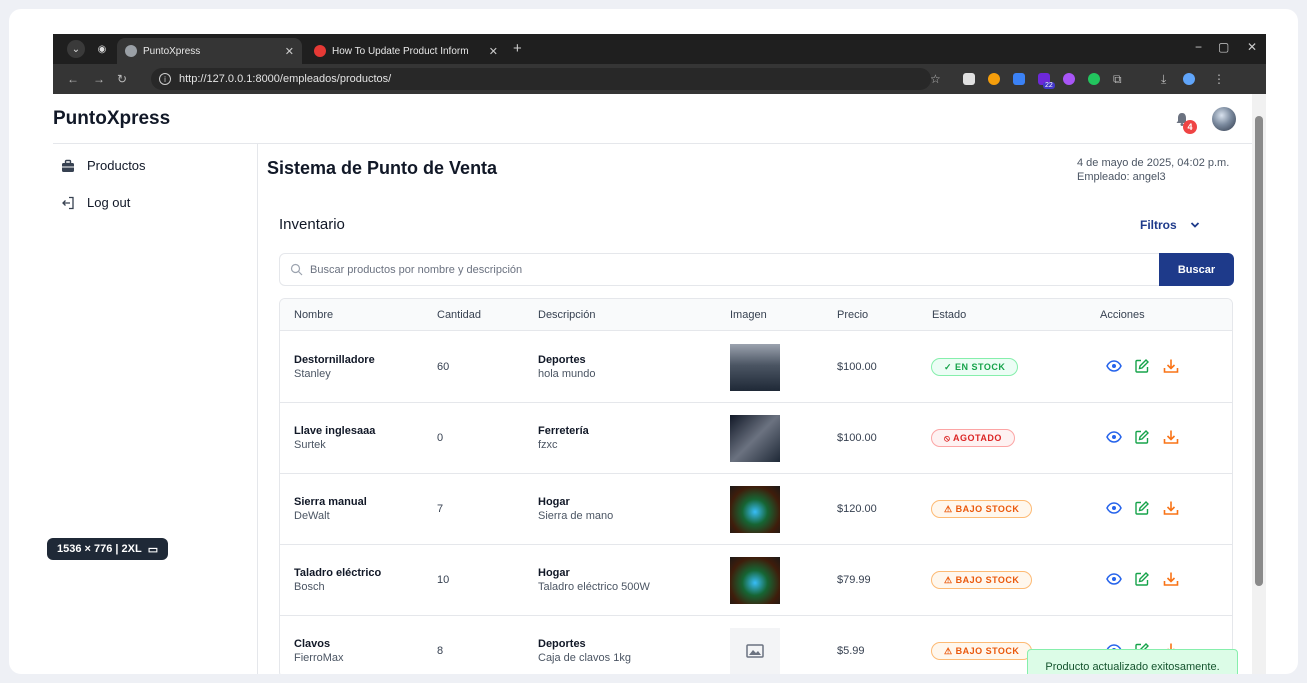 This screenshot has width=1307, height=683. What do you see at coordinates (567, 315) in the screenshot?
I see `column-header: Descripción` at bounding box center [567, 315].